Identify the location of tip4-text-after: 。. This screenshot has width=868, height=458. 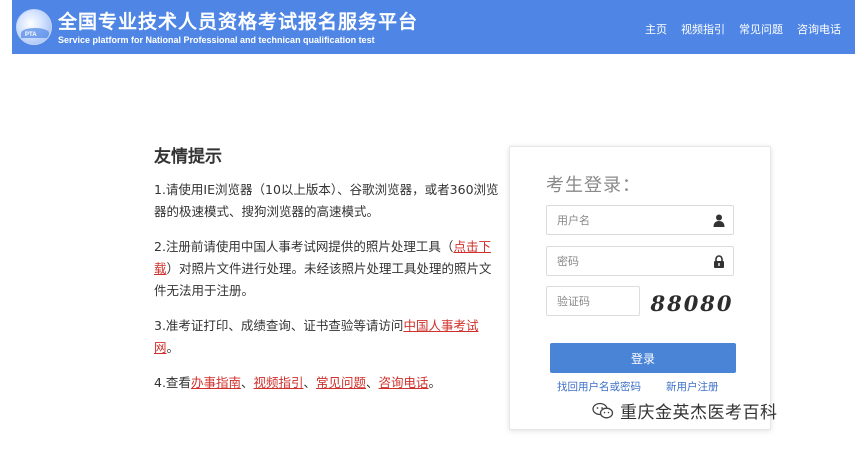
(435, 382).